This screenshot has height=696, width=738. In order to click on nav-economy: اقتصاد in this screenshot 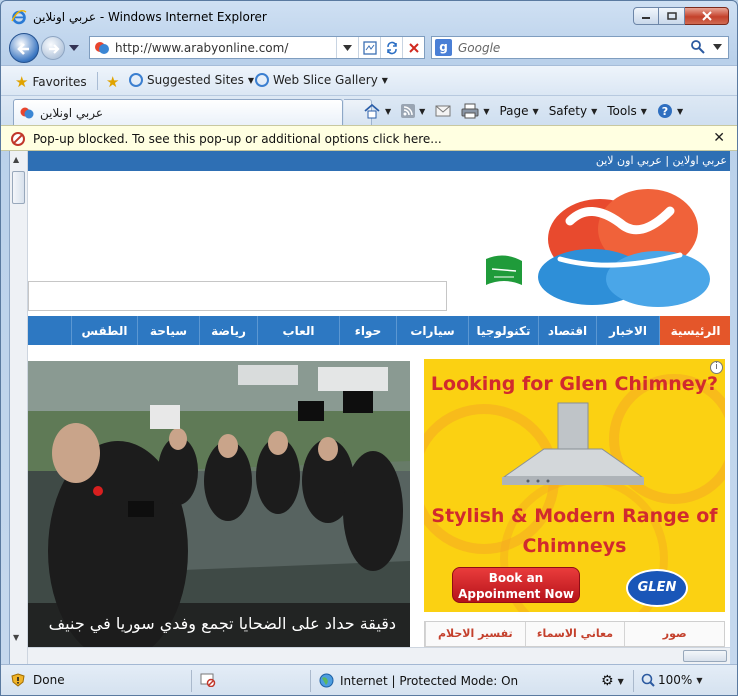, I will do `click(567, 330)`.